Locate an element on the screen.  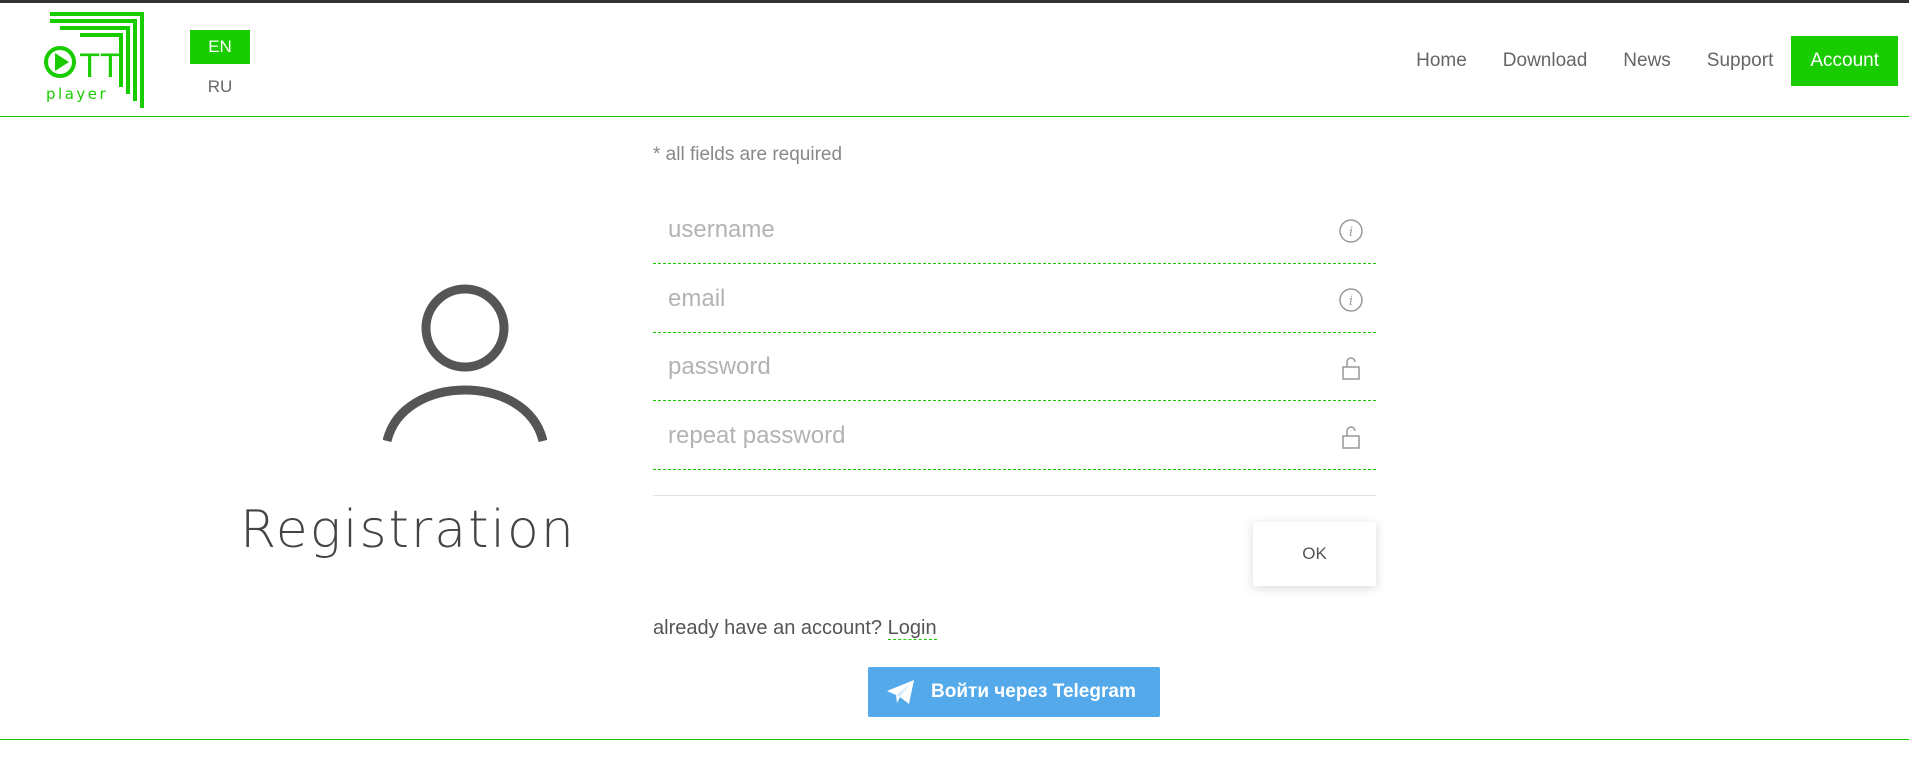
login-link: Login is located at coordinates (912, 628).